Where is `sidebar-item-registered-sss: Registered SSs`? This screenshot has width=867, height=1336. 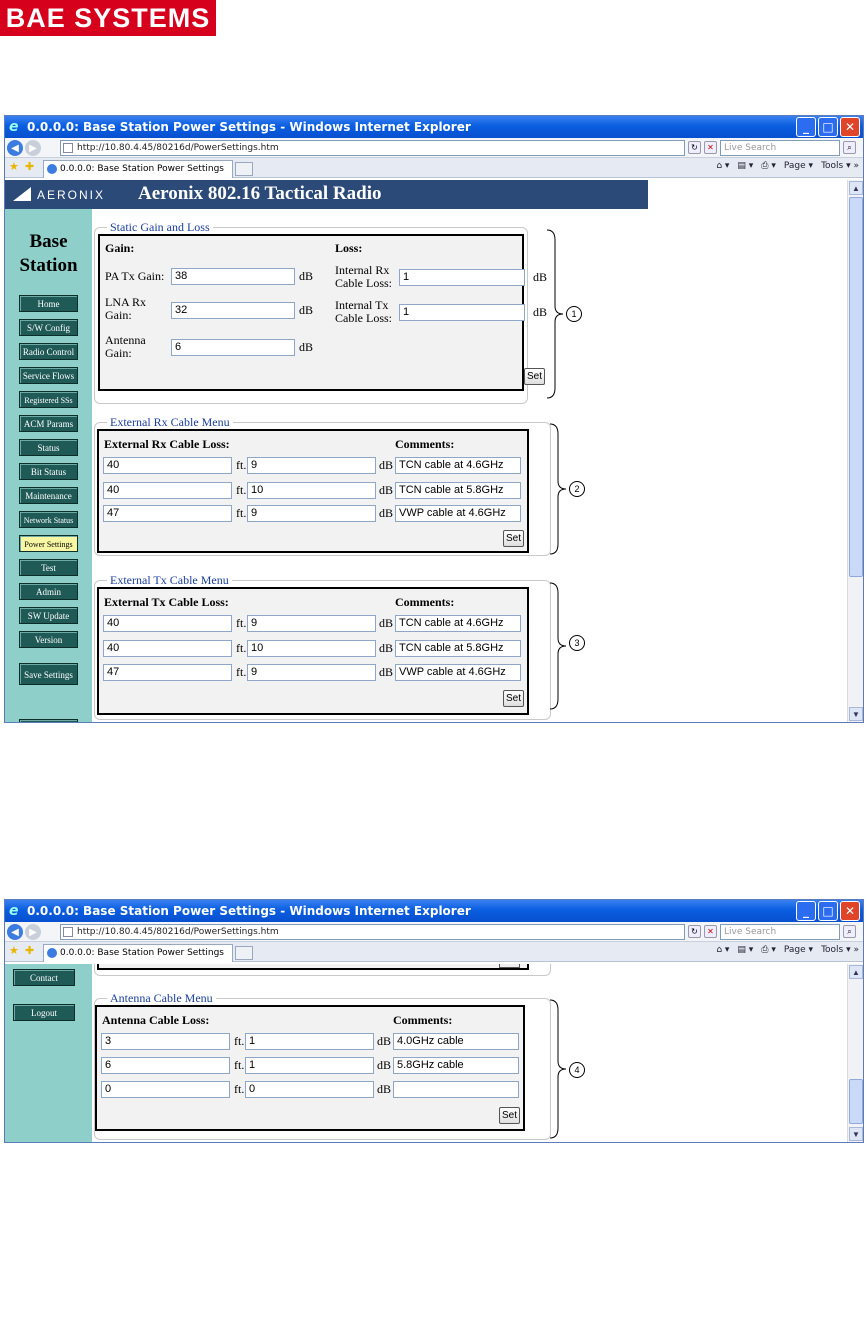 sidebar-item-registered-sss: Registered SSs is located at coordinates (48, 399).